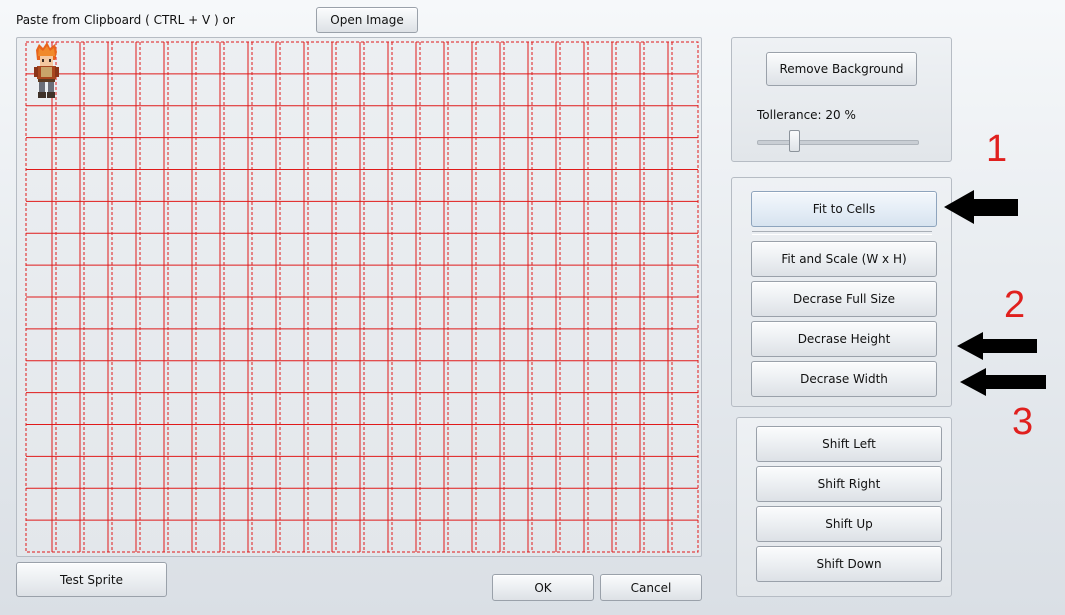 The width and height of the screenshot is (1065, 615). I want to click on ok-button: OK, so click(543, 587).